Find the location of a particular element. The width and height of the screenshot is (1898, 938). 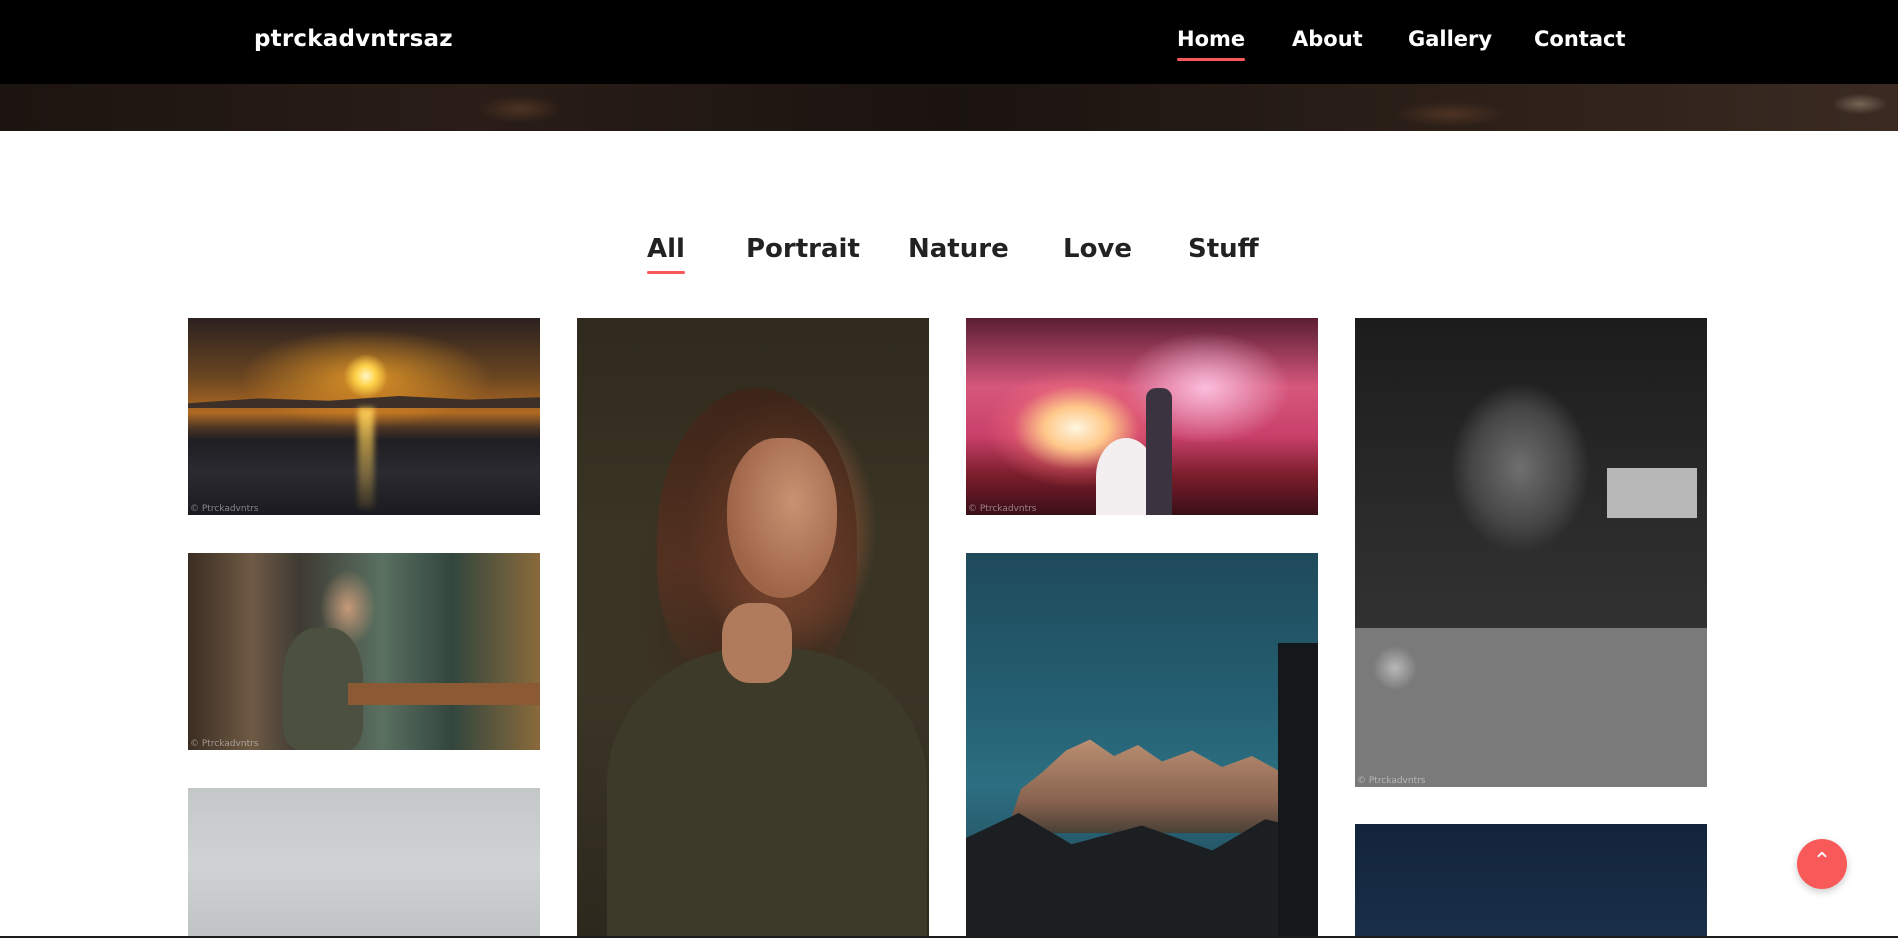

gallery-filter-tabs: All Portrait Nature Love Stuff is located at coordinates (949, 254).